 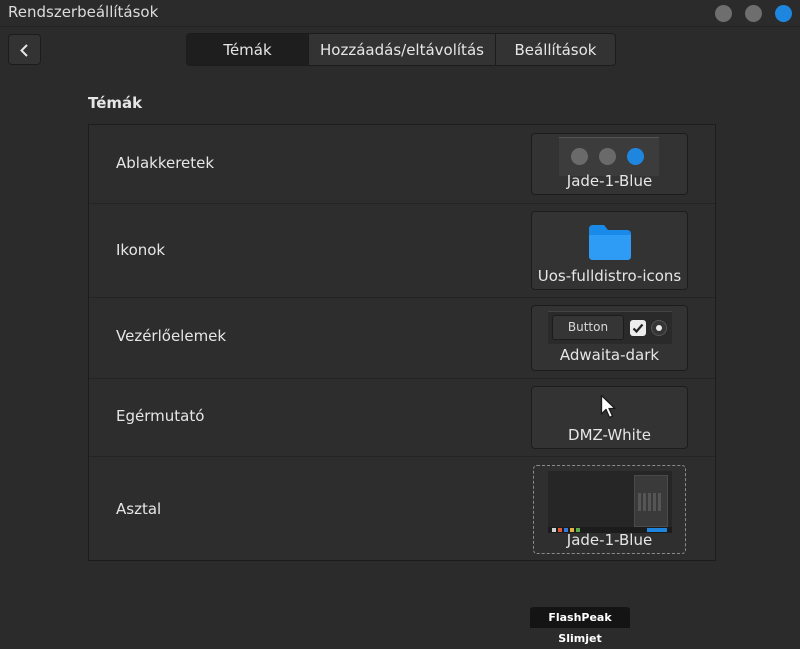 I want to click on taskbar-tooltip: FlashPeak Slimjet, so click(x=580, y=626).